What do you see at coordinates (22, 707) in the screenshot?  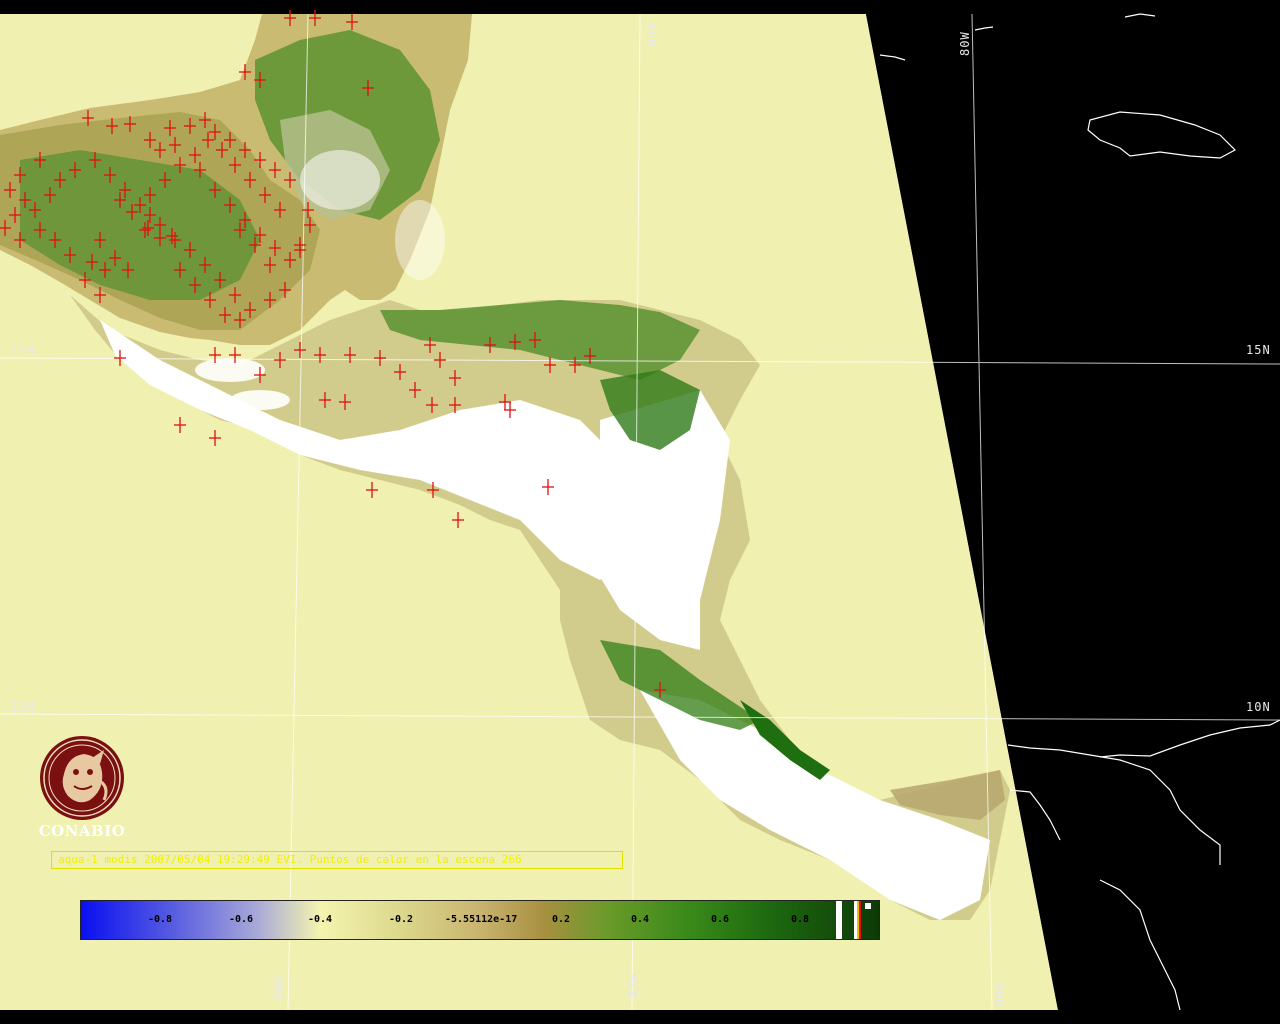 I see `lat-label-10n-left: 10N` at bounding box center [22, 707].